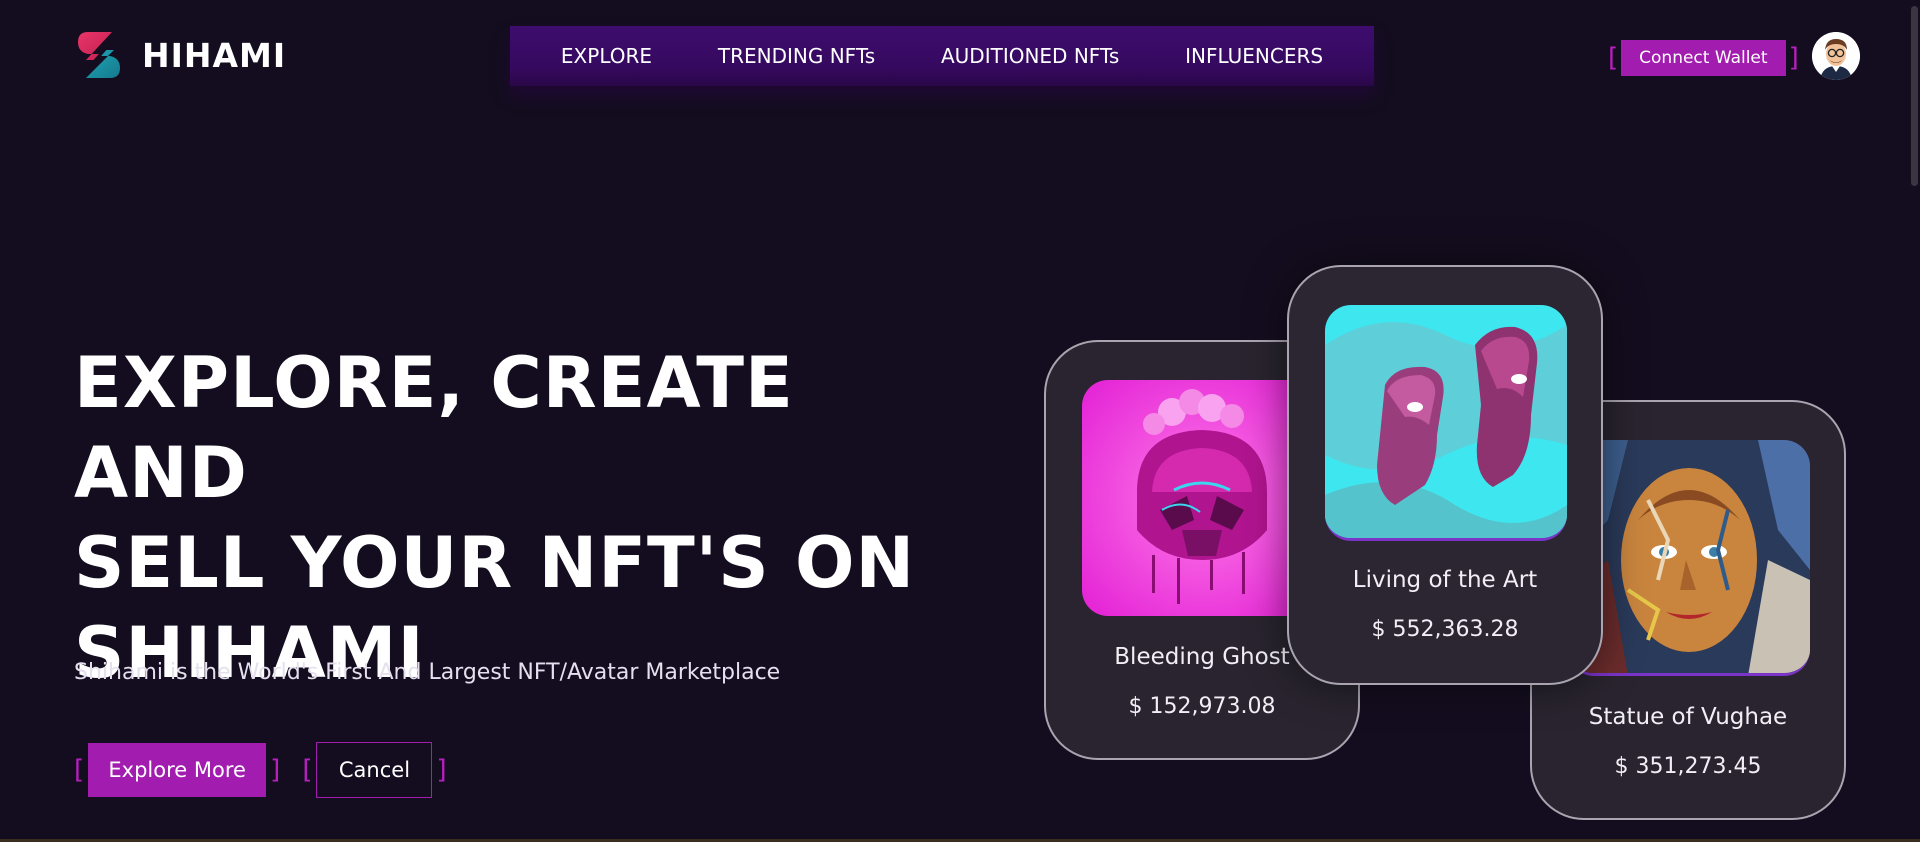  I want to click on hero-title-line-1: EXPLORE, CREATE AND, so click(434, 428).